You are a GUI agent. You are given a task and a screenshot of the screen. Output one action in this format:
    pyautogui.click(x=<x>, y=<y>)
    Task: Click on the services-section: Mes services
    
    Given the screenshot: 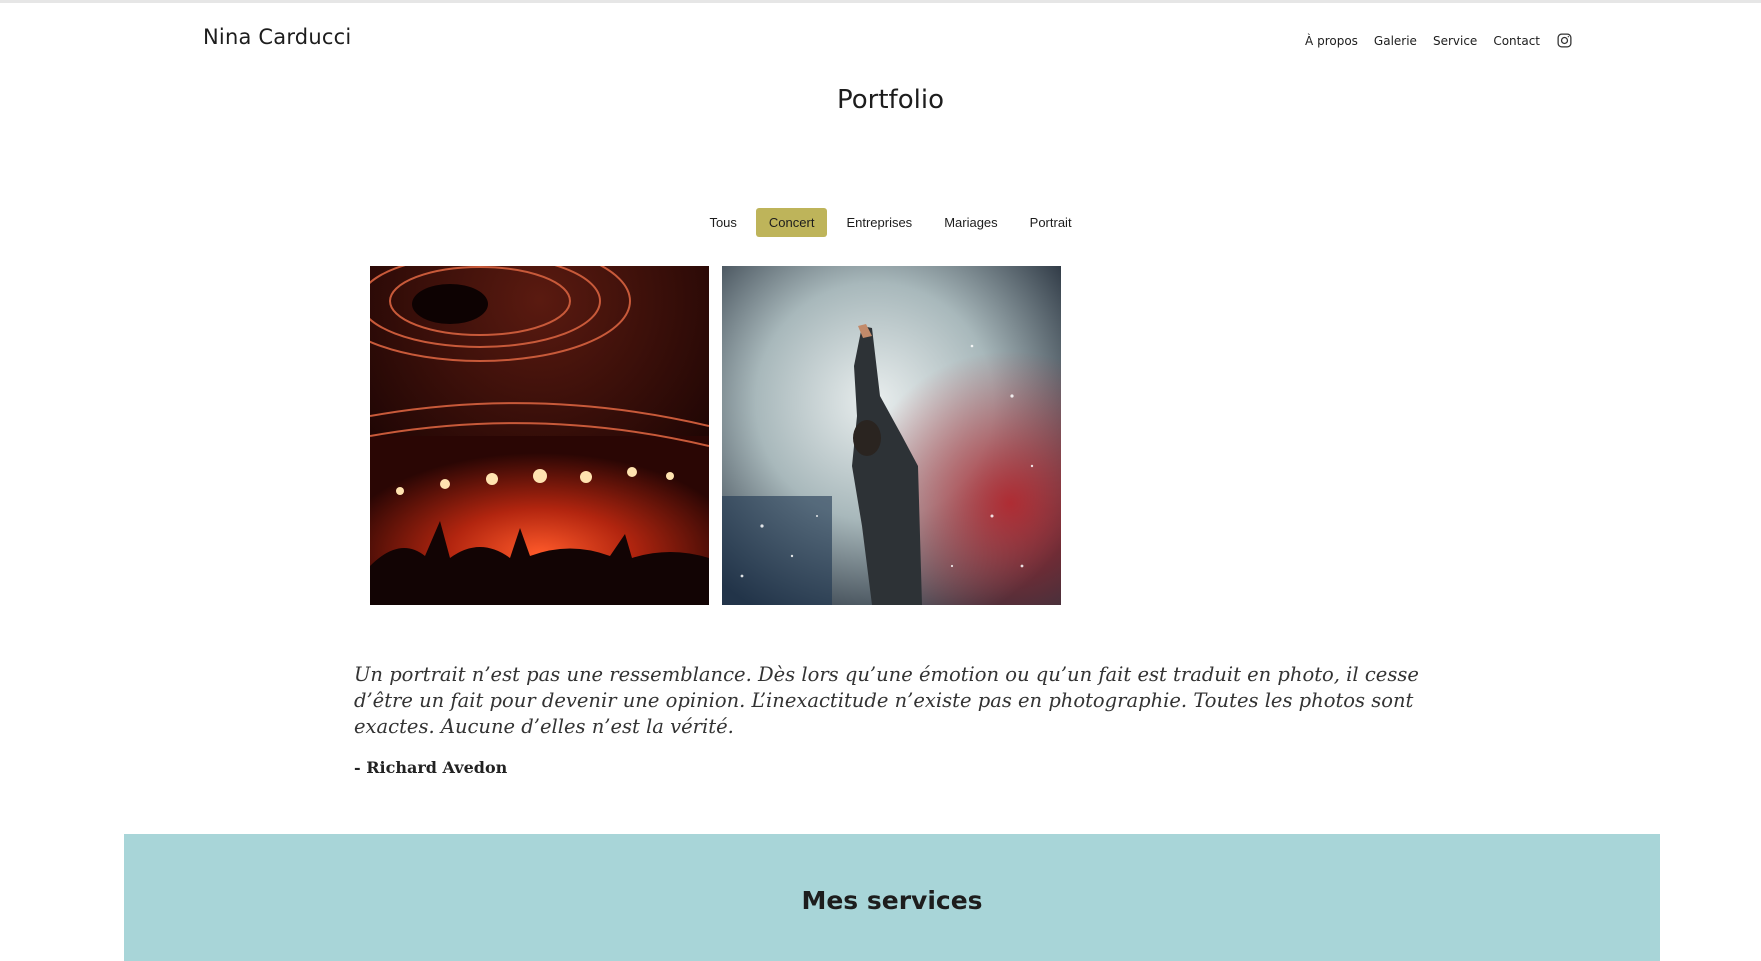 What is the action you would take?
    pyautogui.click(x=892, y=897)
    